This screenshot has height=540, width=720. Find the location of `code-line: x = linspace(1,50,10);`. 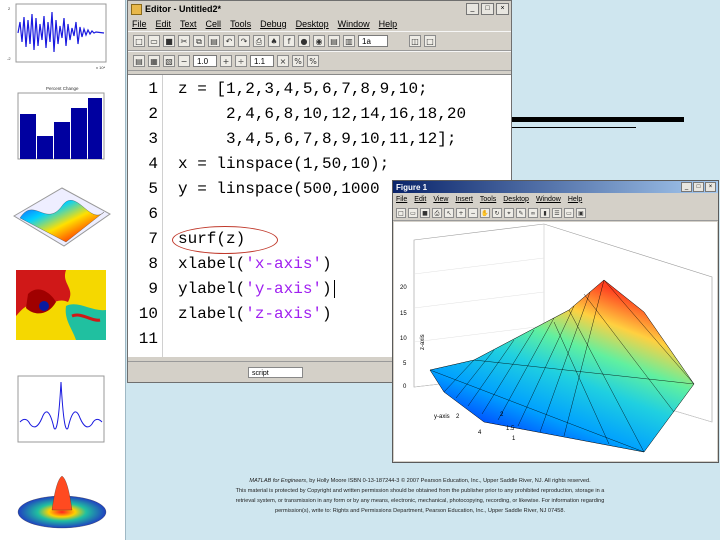

code-line: x = linspace(1,50,10); is located at coordinates (283, 164).